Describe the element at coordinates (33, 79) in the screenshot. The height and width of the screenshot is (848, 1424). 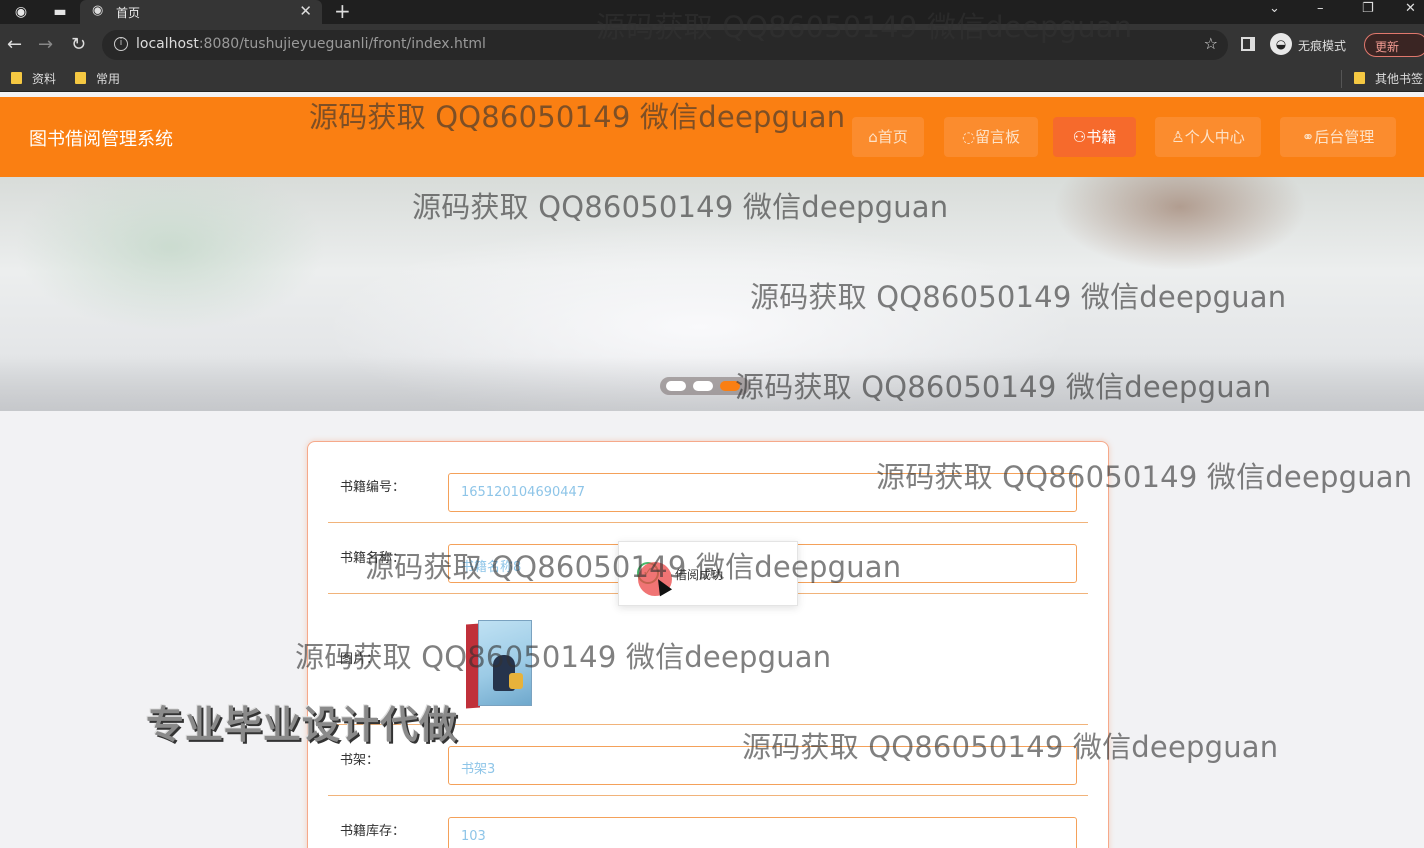
I see `bookmark-folder-ziliao: 资料` at that location.